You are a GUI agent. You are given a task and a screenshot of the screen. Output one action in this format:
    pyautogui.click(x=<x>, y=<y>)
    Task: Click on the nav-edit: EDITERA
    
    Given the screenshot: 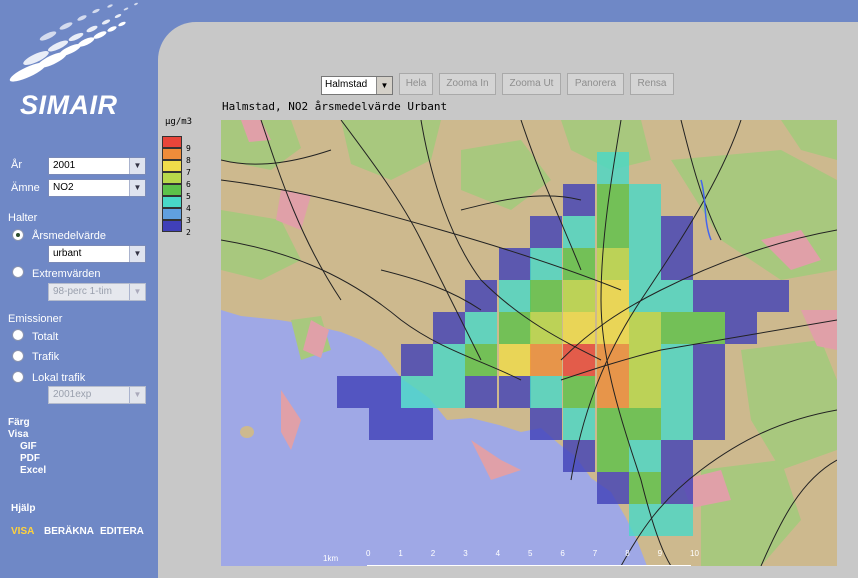 What is the action you would take?
    pyautogui.click(x=122, y=531)
    